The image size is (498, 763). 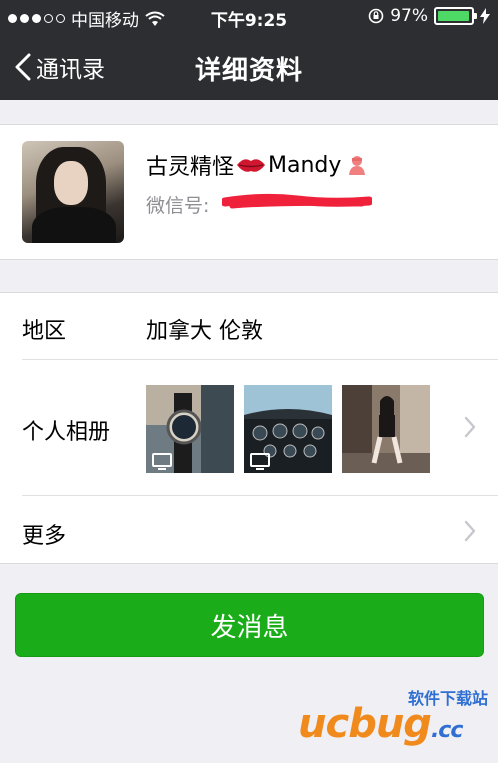 I want to click on album-photo-image, so click(x=386, y=429).